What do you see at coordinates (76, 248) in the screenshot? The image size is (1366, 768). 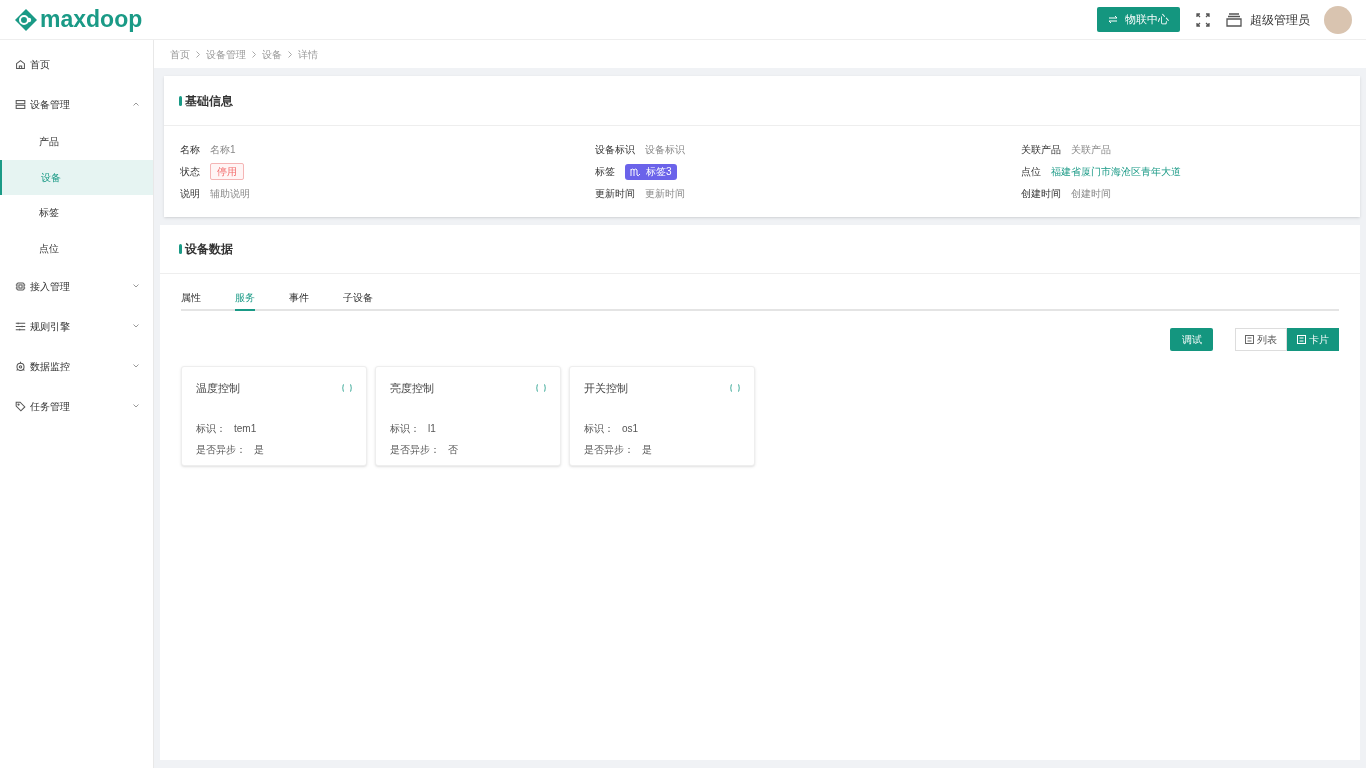 I see `sidebar-subitem: 点位` at bounding box center [76, 248].